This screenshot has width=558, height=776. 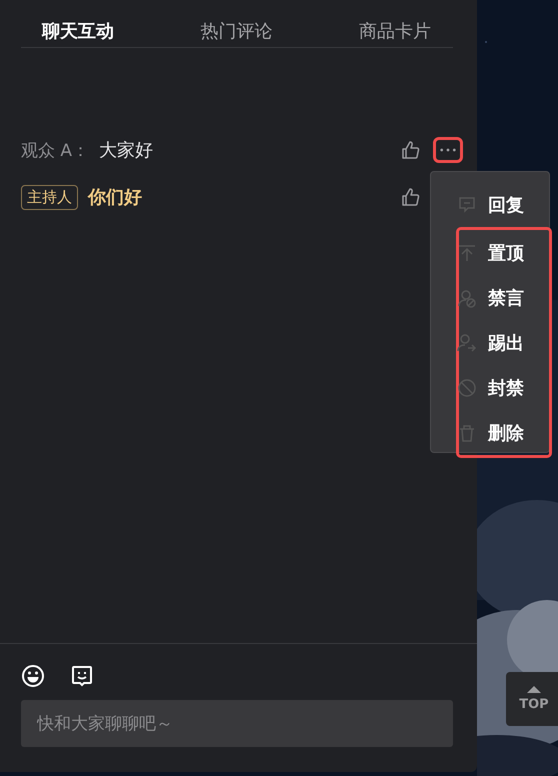 What do you see at coordinates (236, 32) in the screenshot?
I see `tab: 热门评论` at bounding box center [236, 32].